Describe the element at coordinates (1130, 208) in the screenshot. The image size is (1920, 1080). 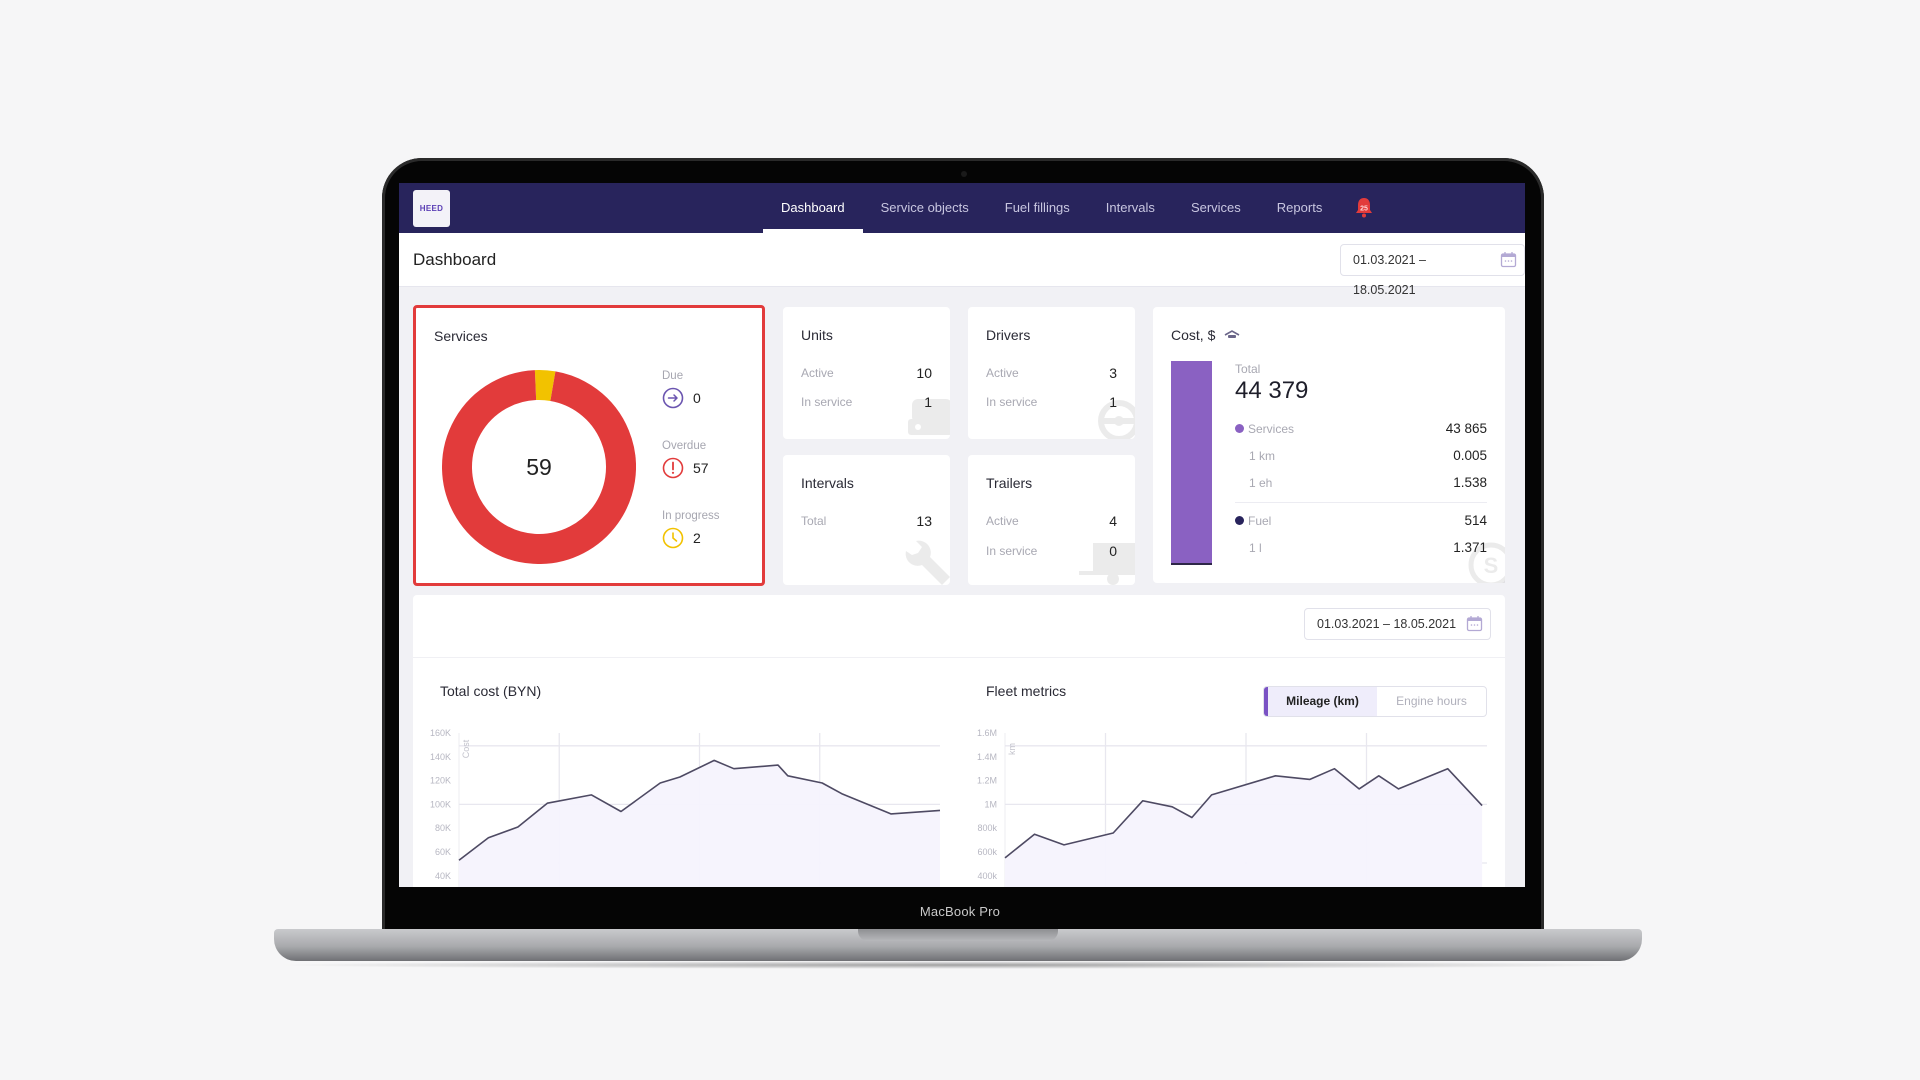
I see `nav-item-intervals: Intervals` at that location.